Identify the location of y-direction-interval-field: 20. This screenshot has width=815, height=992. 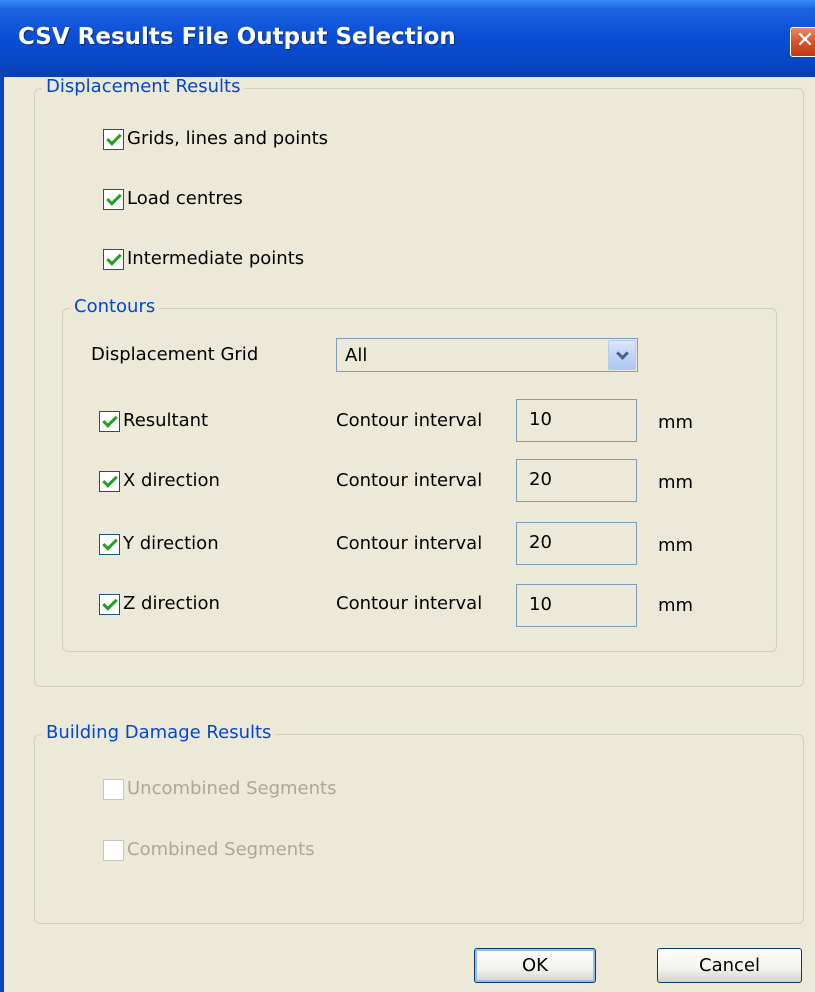
(576, 543).